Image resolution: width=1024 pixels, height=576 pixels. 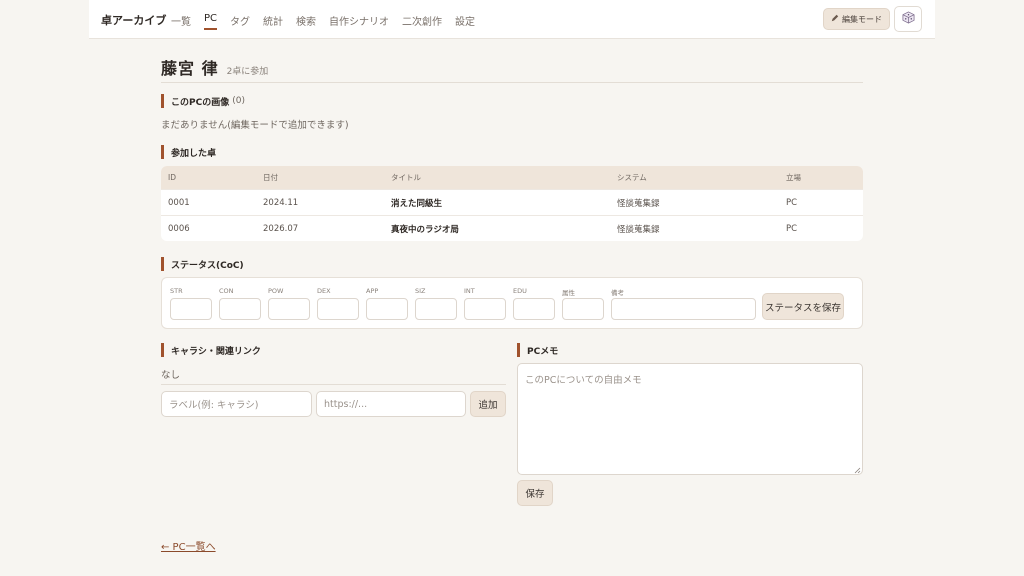 What do you see at coordinates (270, 177) in the screenshot?
I see `column-header-date: 日付` at bounding box center [270, 177].